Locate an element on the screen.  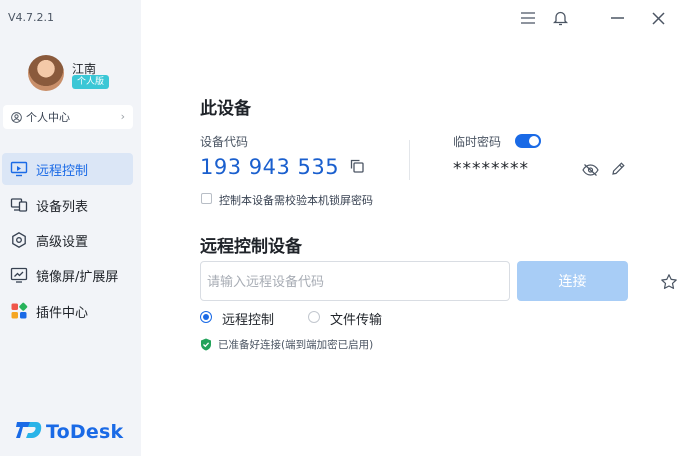
temp-password-label: 临时密码 is located at coordinates (477, 142).